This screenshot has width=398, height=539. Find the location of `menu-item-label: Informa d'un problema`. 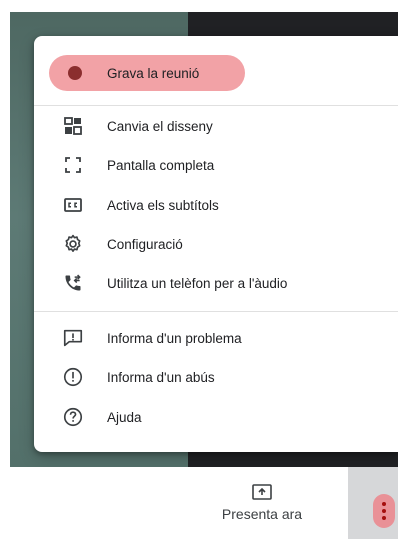

menu-item-label: Informa d'un problema is located at coordinates (174, 338).